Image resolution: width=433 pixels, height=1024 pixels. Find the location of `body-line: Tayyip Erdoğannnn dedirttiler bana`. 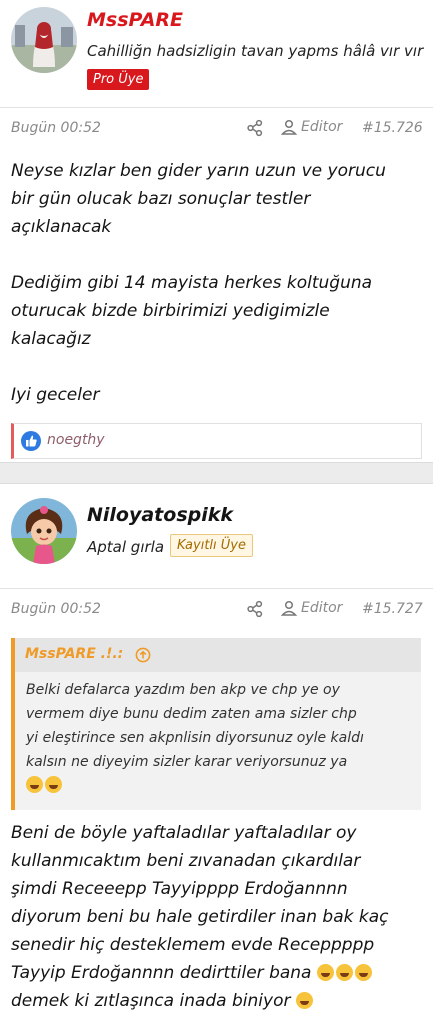

body-line: Tayyip Erdoğannnn dedirttiler bana is located at coordinates (161, 973).